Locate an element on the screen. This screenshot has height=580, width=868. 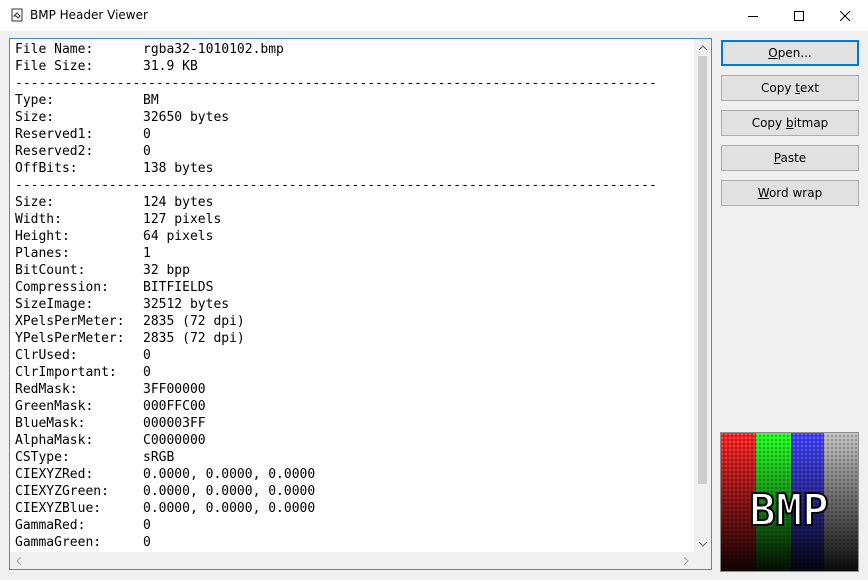
field-value: rgba32-1010102.bmp is located at coordinates (213, 49).